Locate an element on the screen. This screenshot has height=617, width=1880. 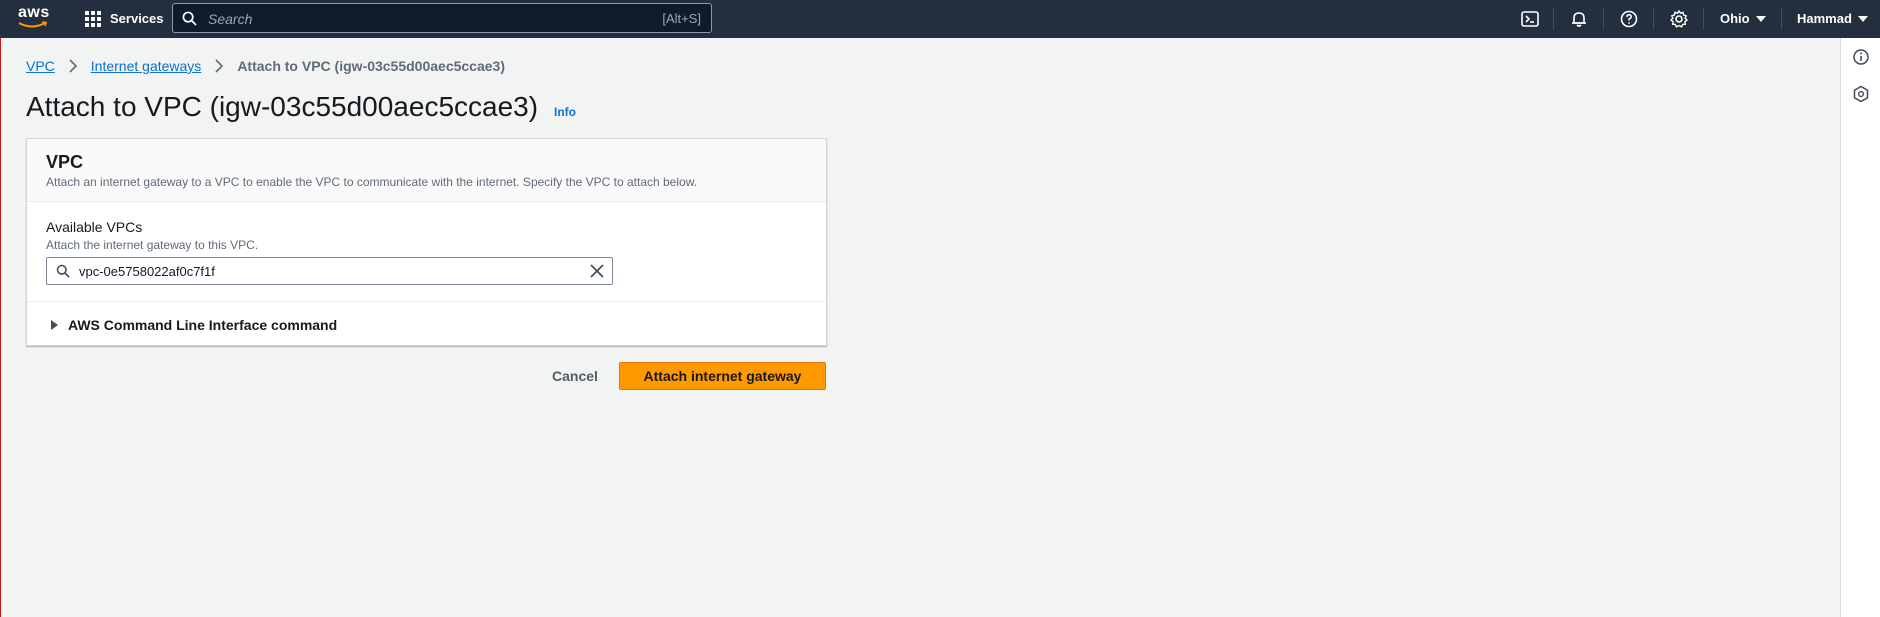
info-icon is located at coordinates (1861, 57).